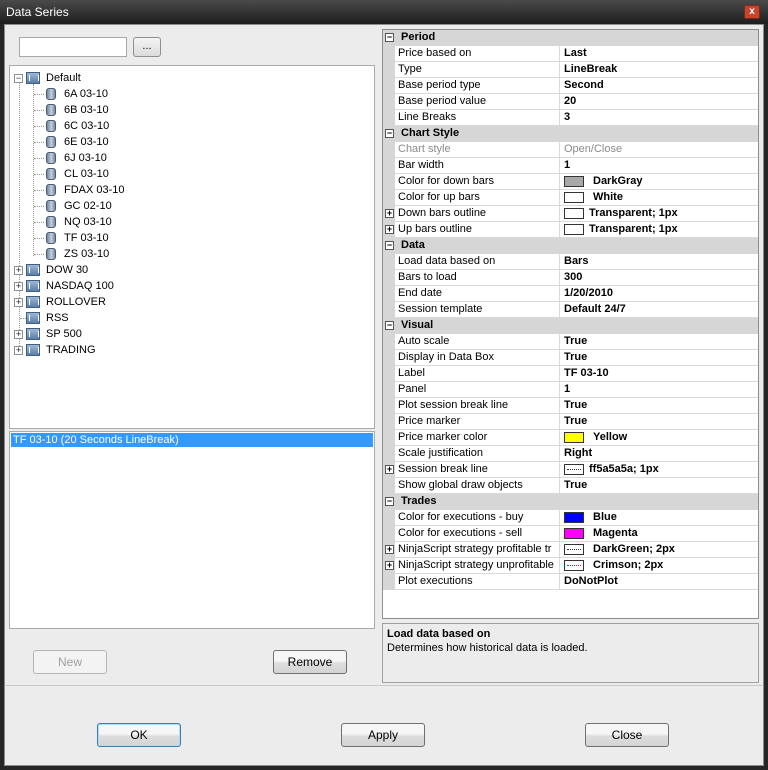 Image resolution: width=768 pixels, height=770 pixels. I want to click on property-value: 1/20/2010, so click(588, 293).